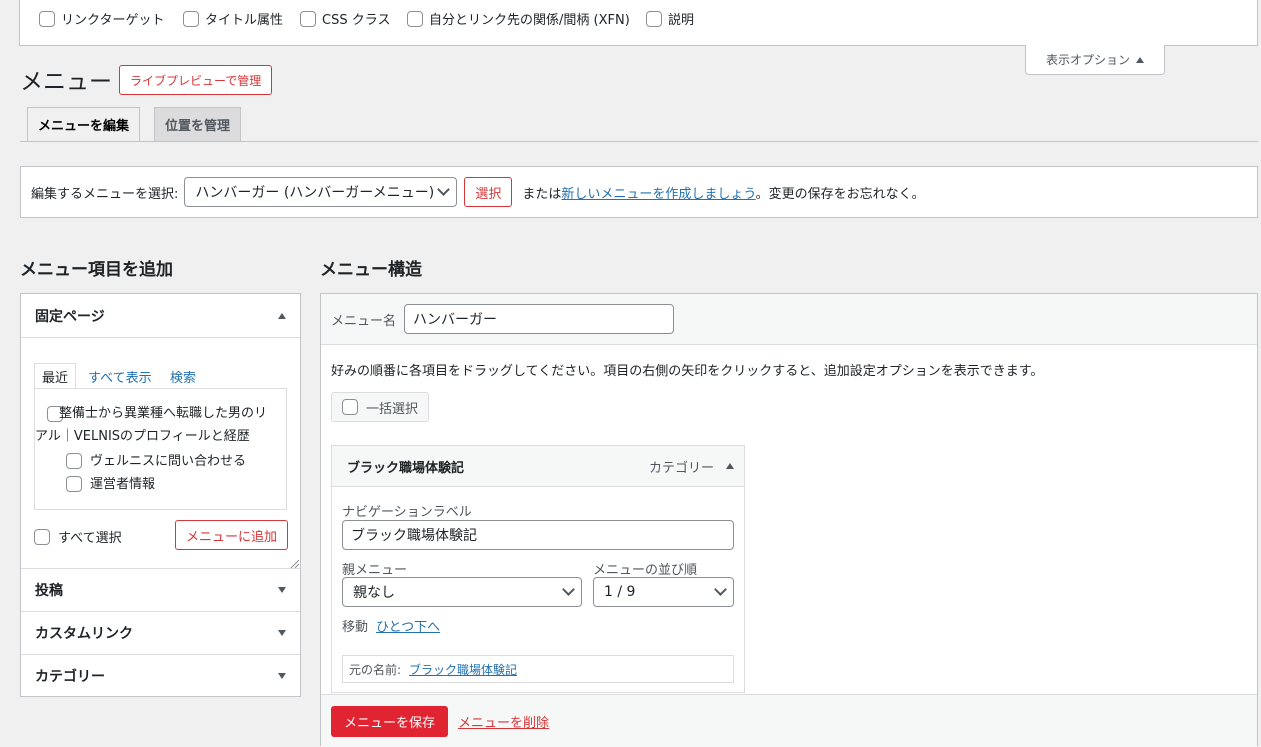 The height and width of the screenshot is (747, 1261). Describe the element at coordinates (364, 321) in the screenshot. I see `menu-name-label: メニュー名` at that location.